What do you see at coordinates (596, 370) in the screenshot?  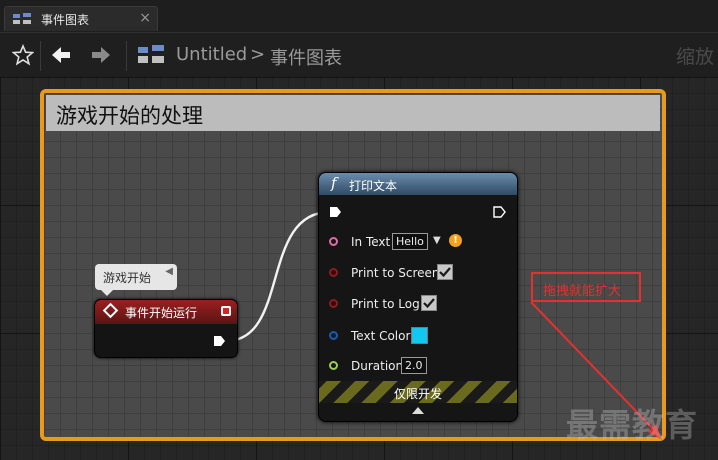 I see `annotation-arrow` at bounding box center [596, 370].